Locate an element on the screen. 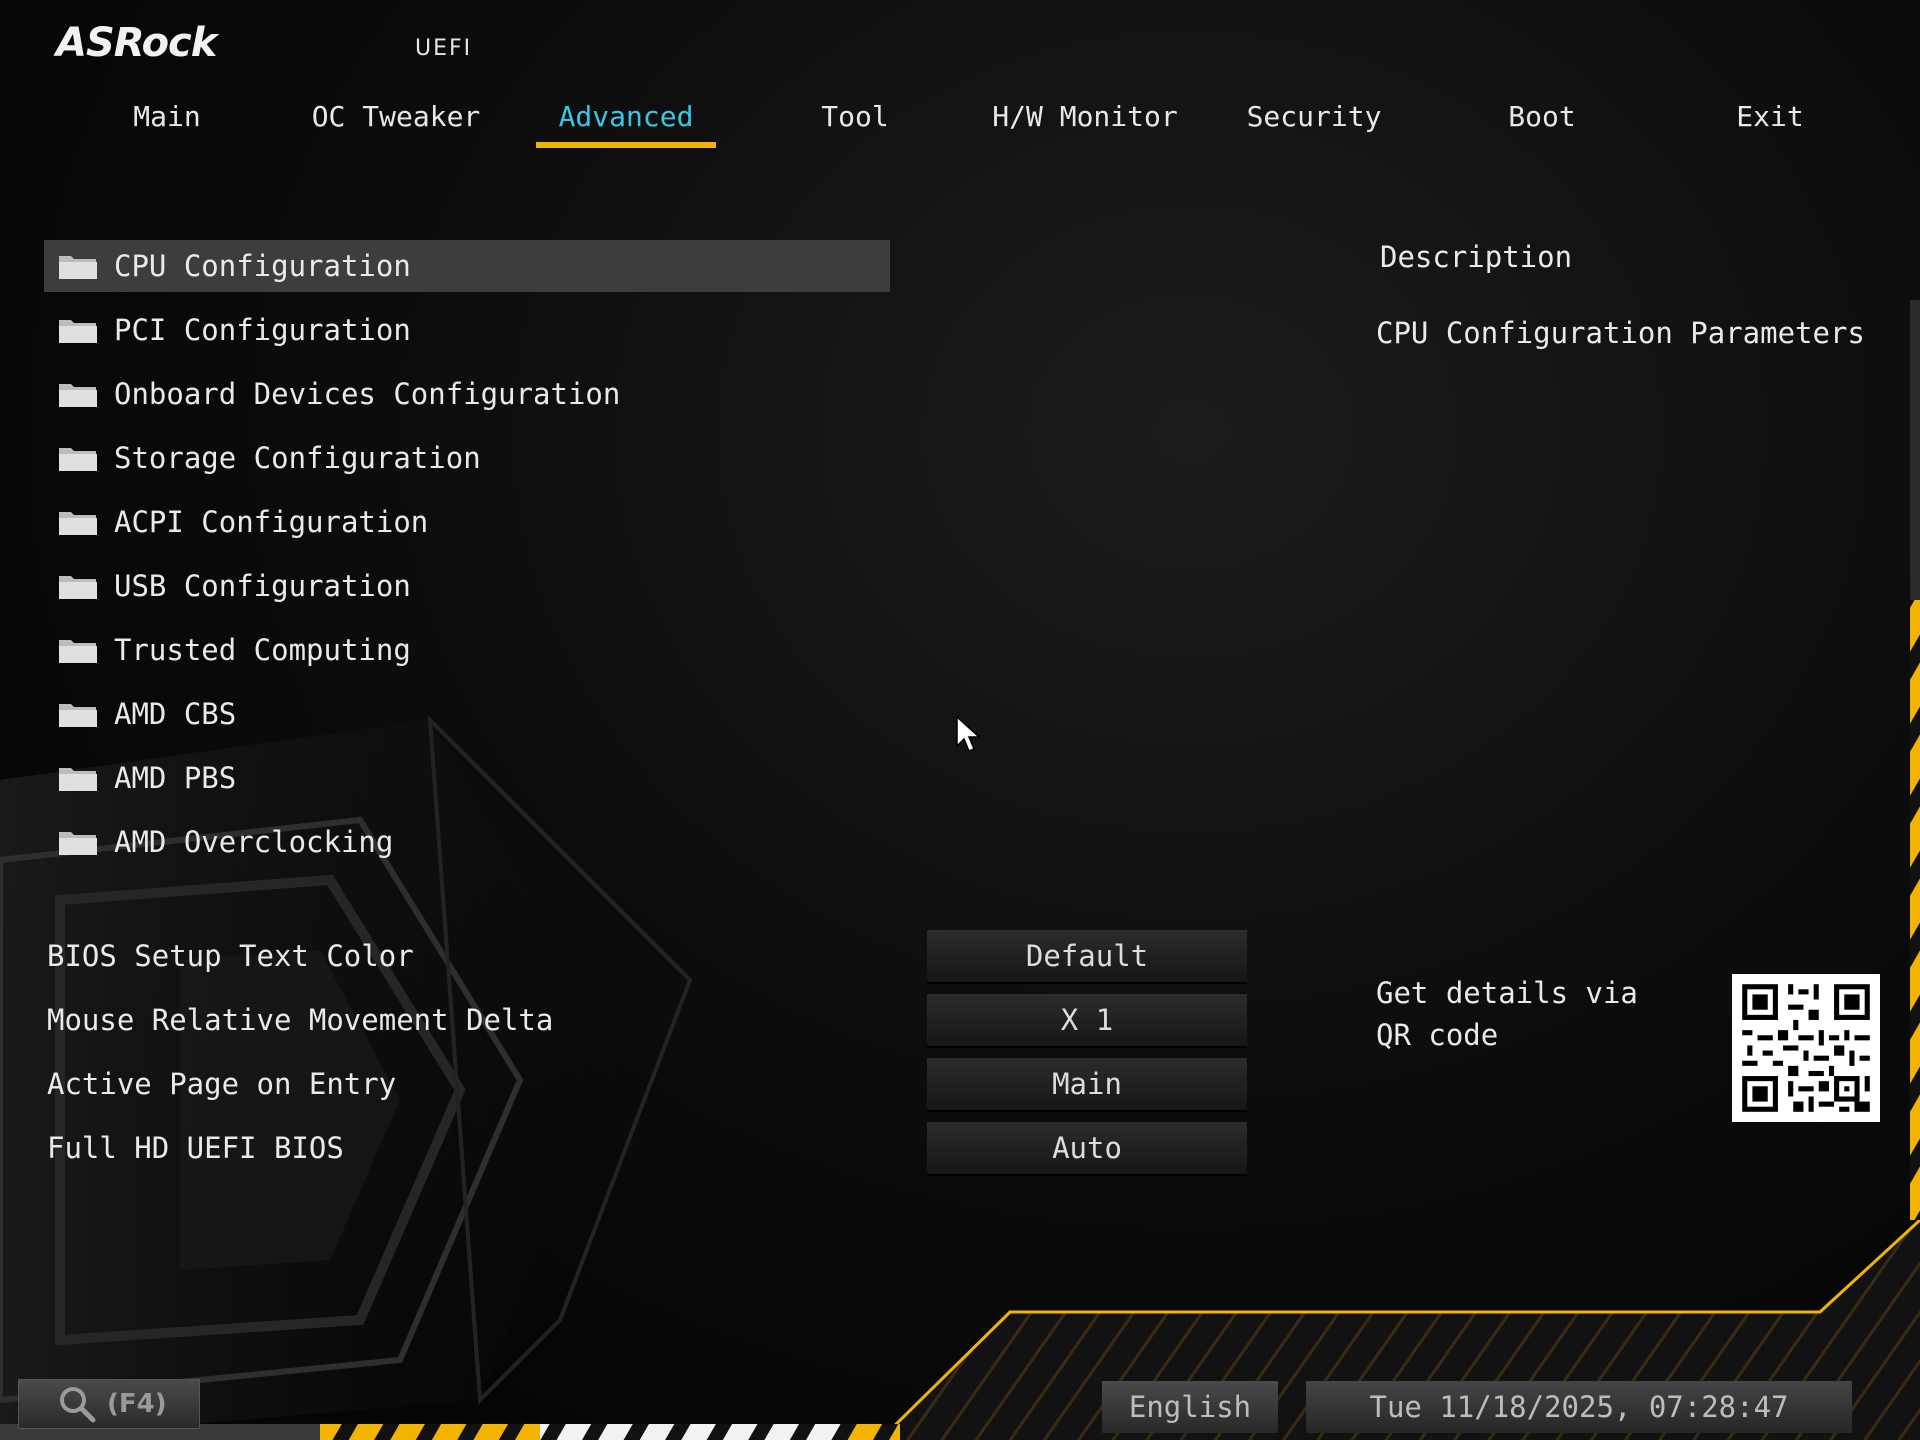 The height and width of the screenshot is (1440, 1920). menu-item-storage-configuration: Storage Configuration is located at coordinates (467, 458).